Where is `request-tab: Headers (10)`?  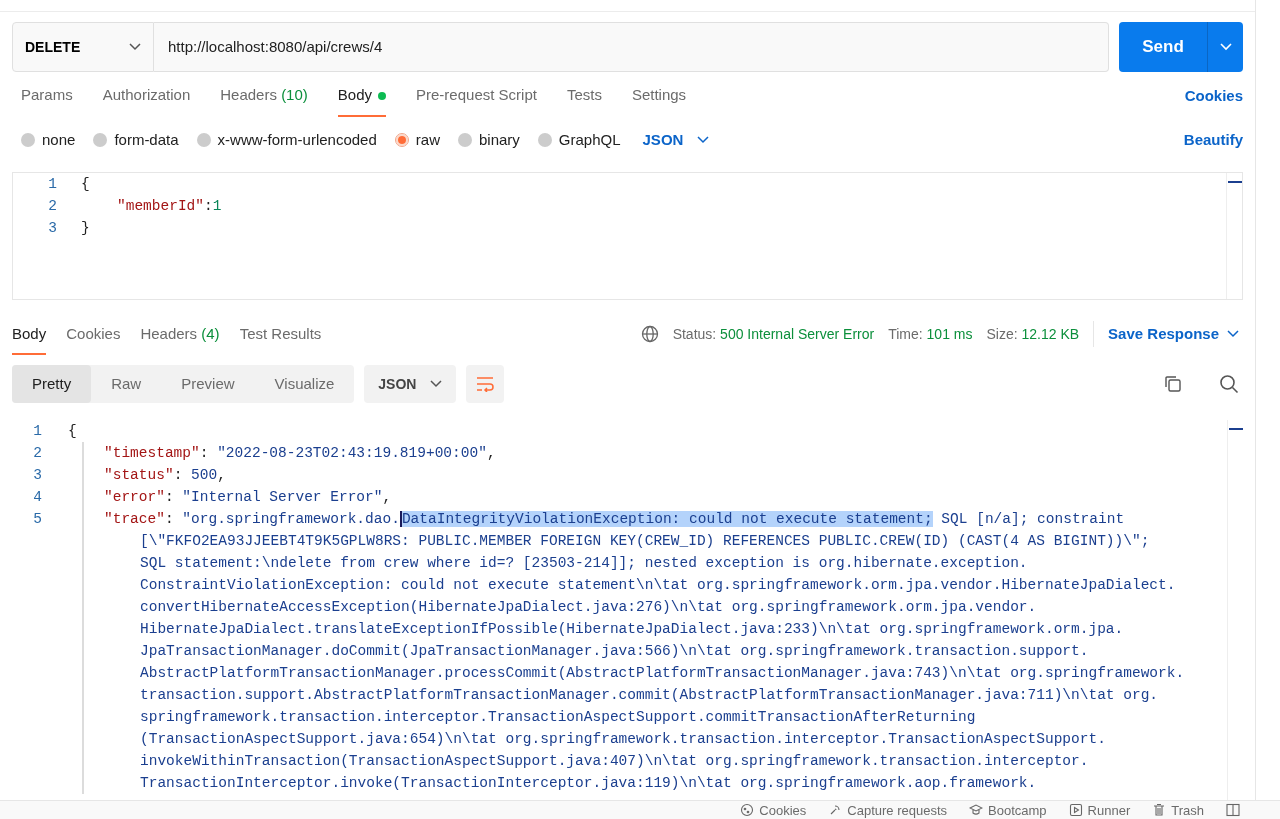 request-tab: Headers (10) is located at coordinates (264, 96).